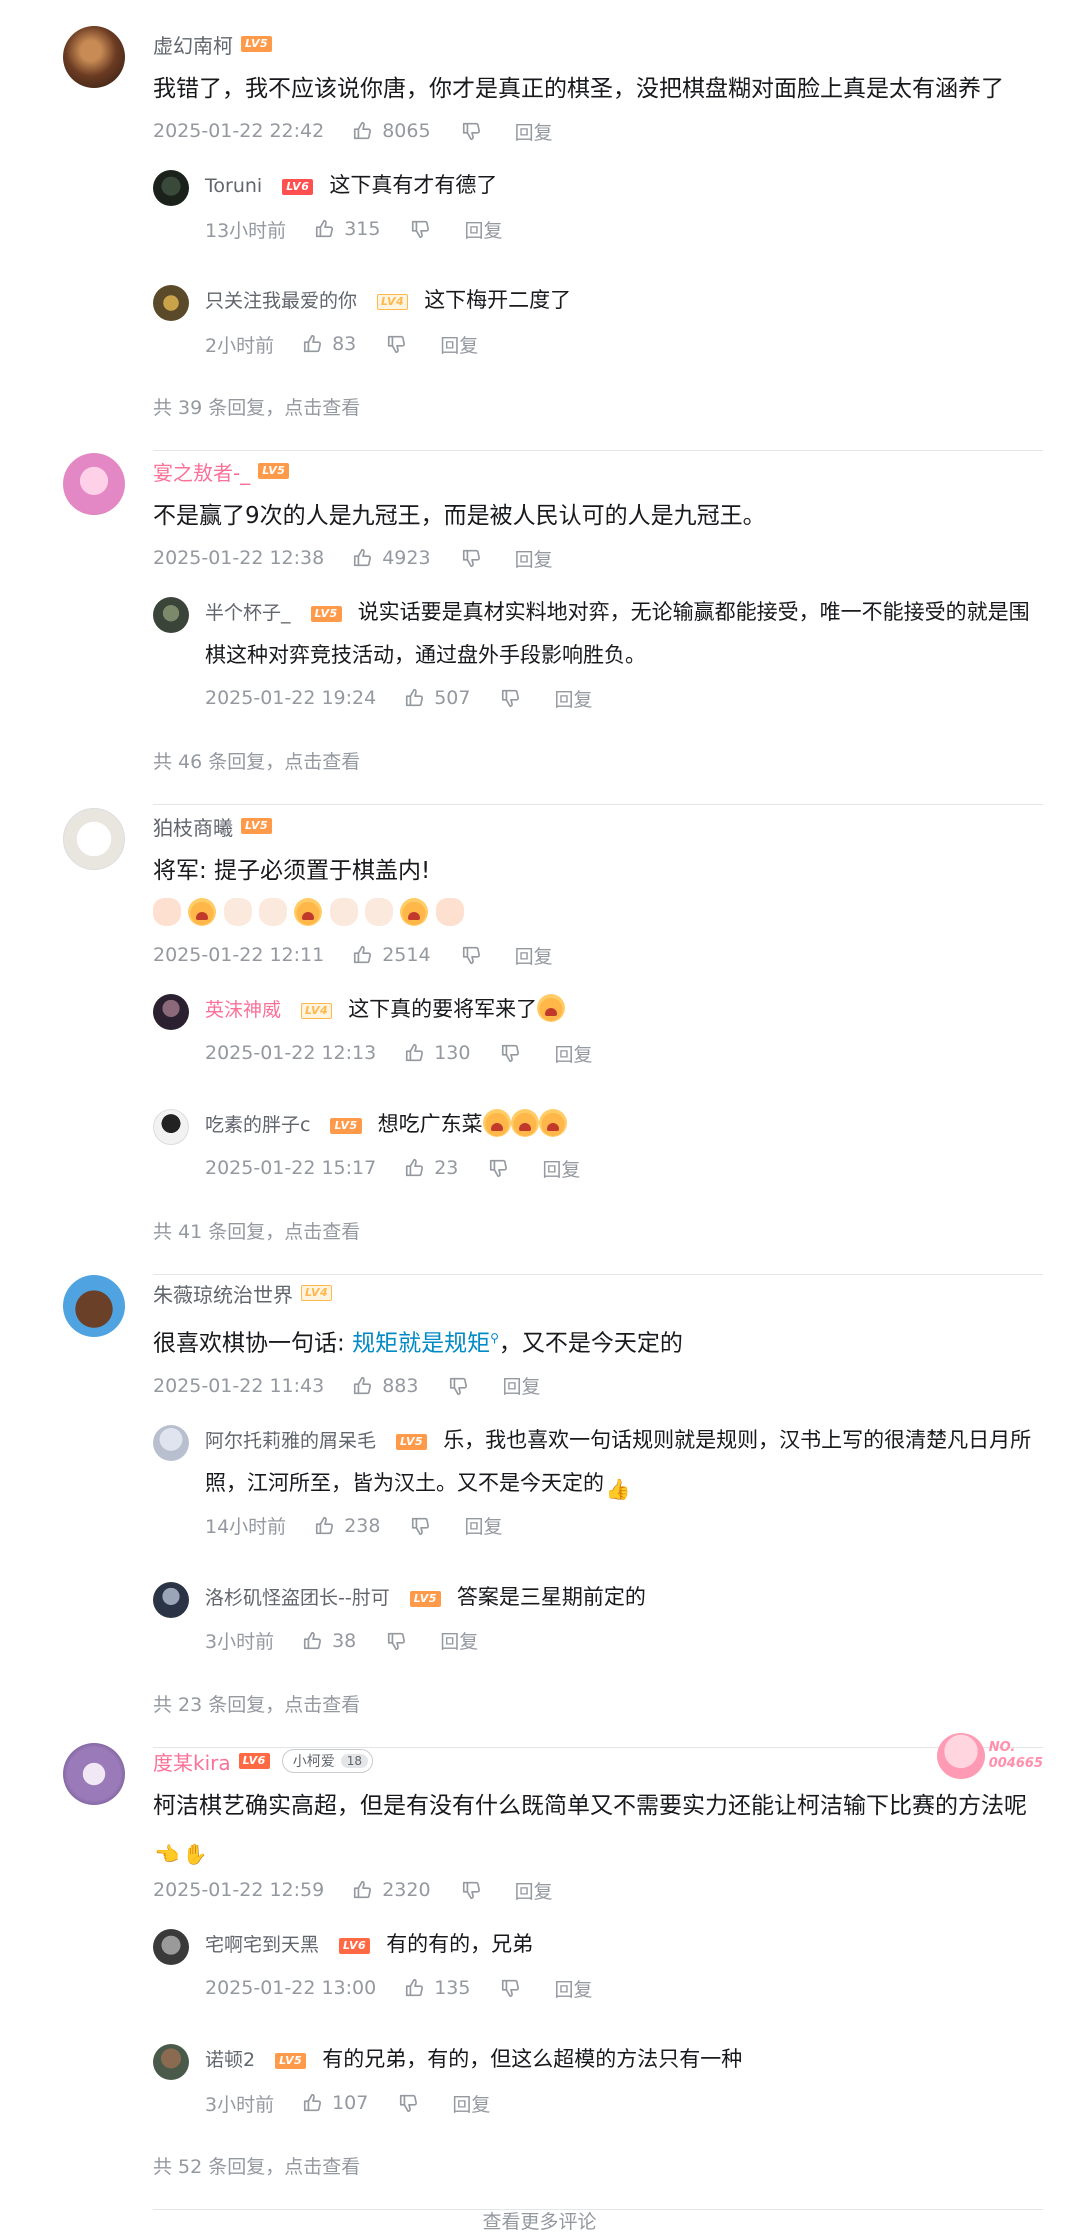 The width and height of the screenshot is (1079, 2240). What do you see at coordinates (329, 1641) in the screenshot?
I see `like-button: 38` at bounding box center [329, 1641].